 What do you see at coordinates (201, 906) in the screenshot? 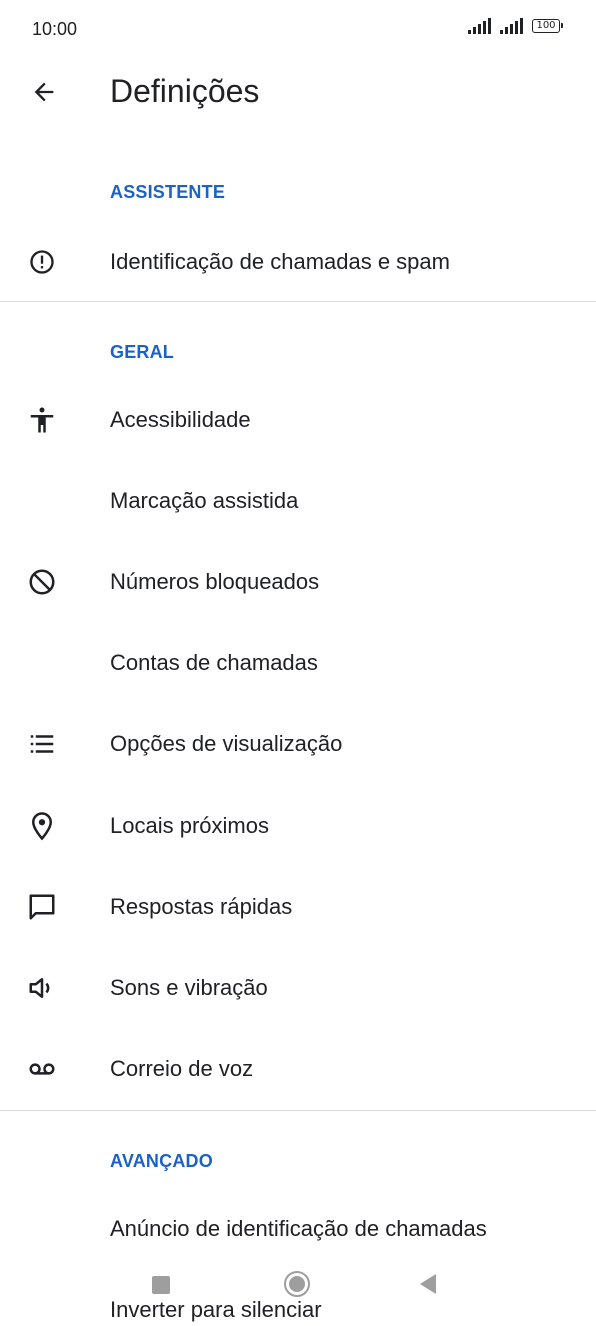
I see `setting-label: Respostas rápidas` at bounding box center [201, 906].